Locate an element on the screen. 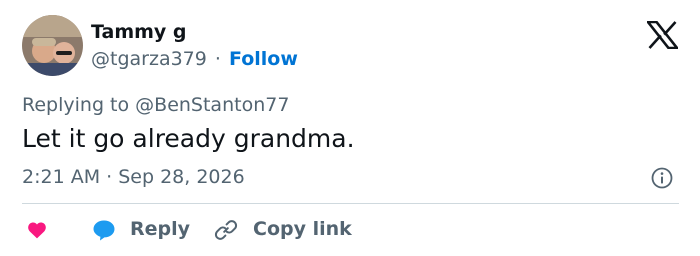  reply-label: Reply is located at coordinates (160, 229).